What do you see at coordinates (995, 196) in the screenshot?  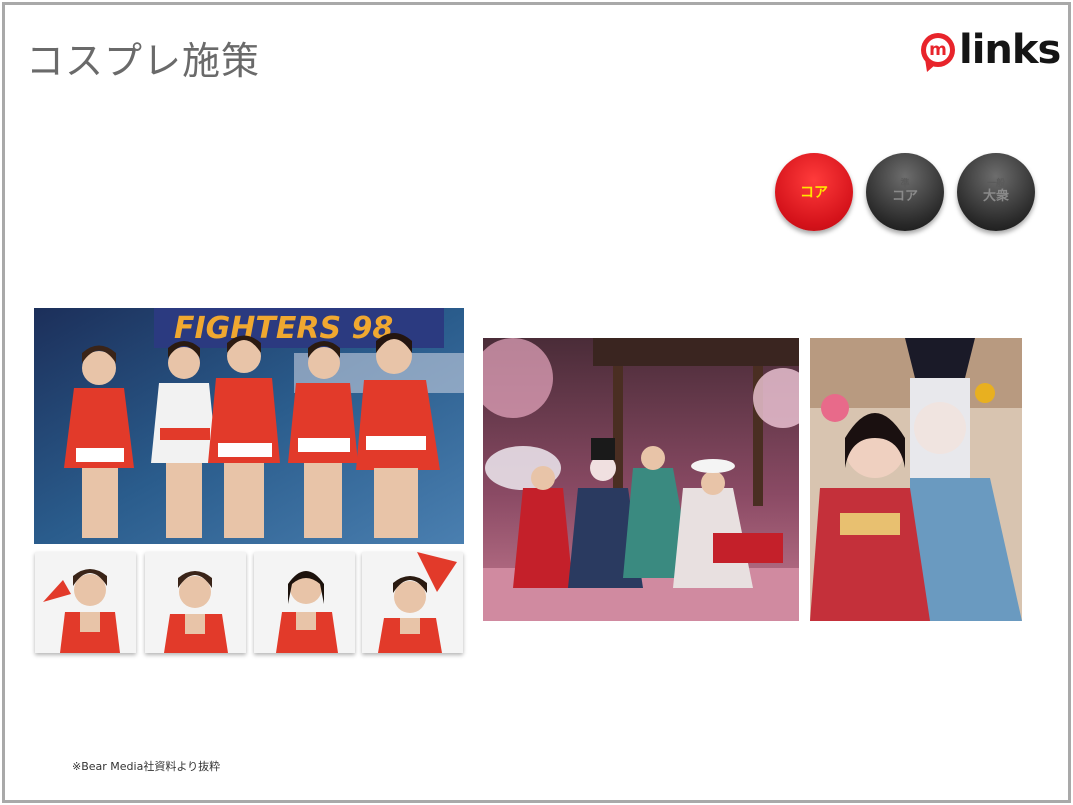 I see `badge-mass-label: 大衆` at bounding box center [995, 196].